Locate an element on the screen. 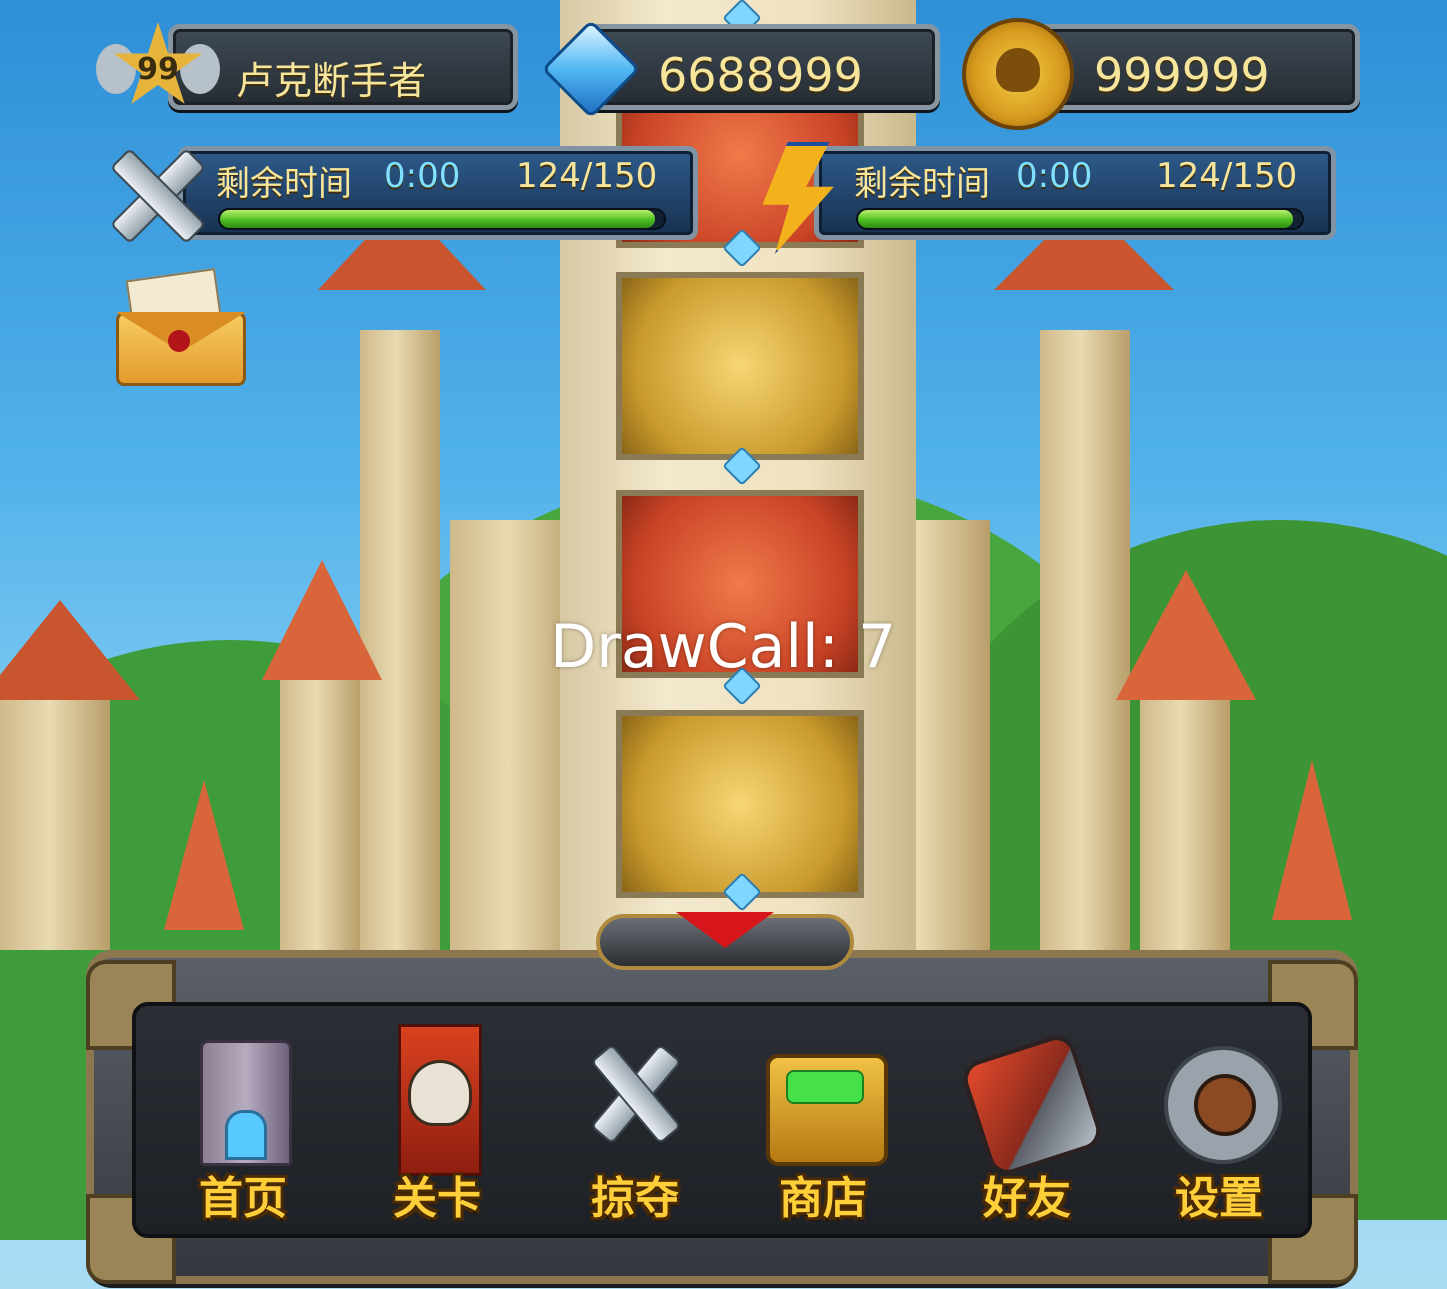 The image size is (1447, 1289). menu-settings-button: 设置 is located at coordinates (1219, 1123).